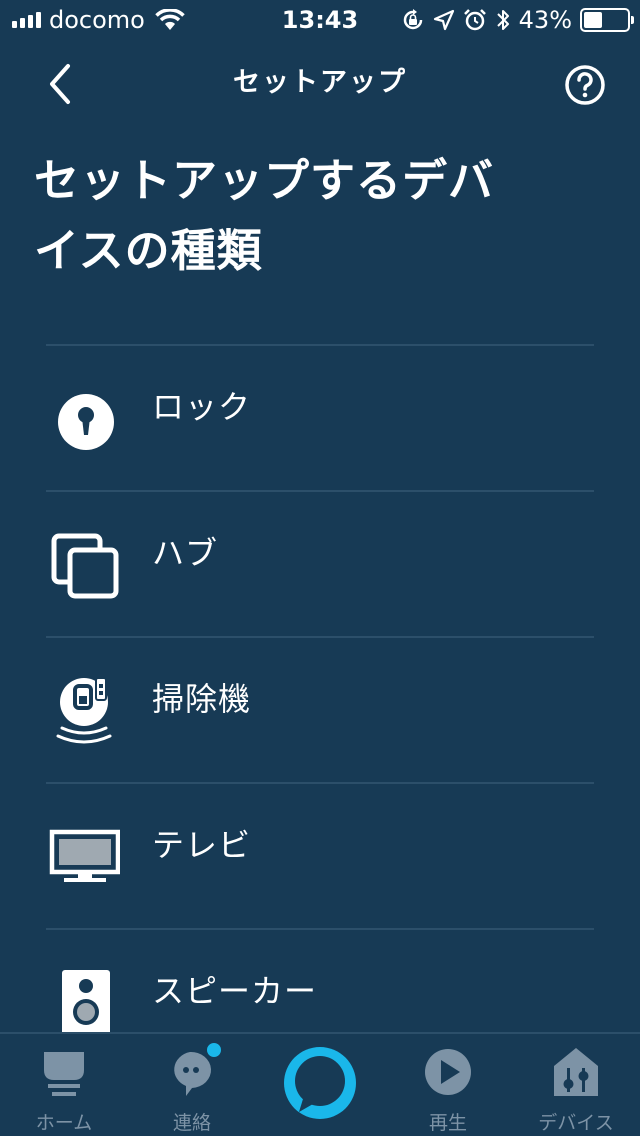 This screenshot has width=640, height=1136. I want to click on bluetooth-icon, so click(502, 20).